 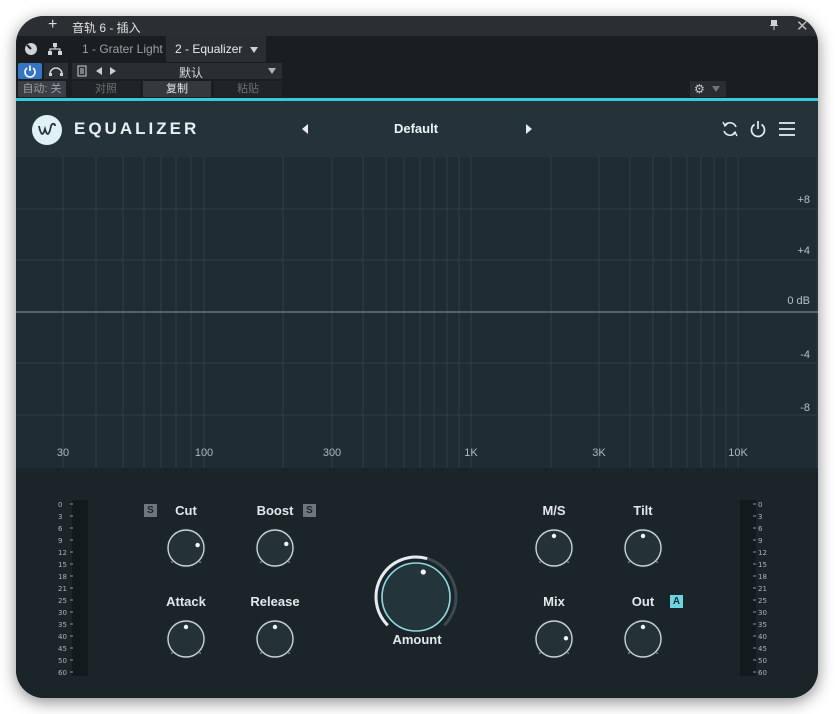 What do you see at coordinates (305, 129) in the screenshot?
I see `preset-prev-arrow-icon` at bounding box center [305, 129].